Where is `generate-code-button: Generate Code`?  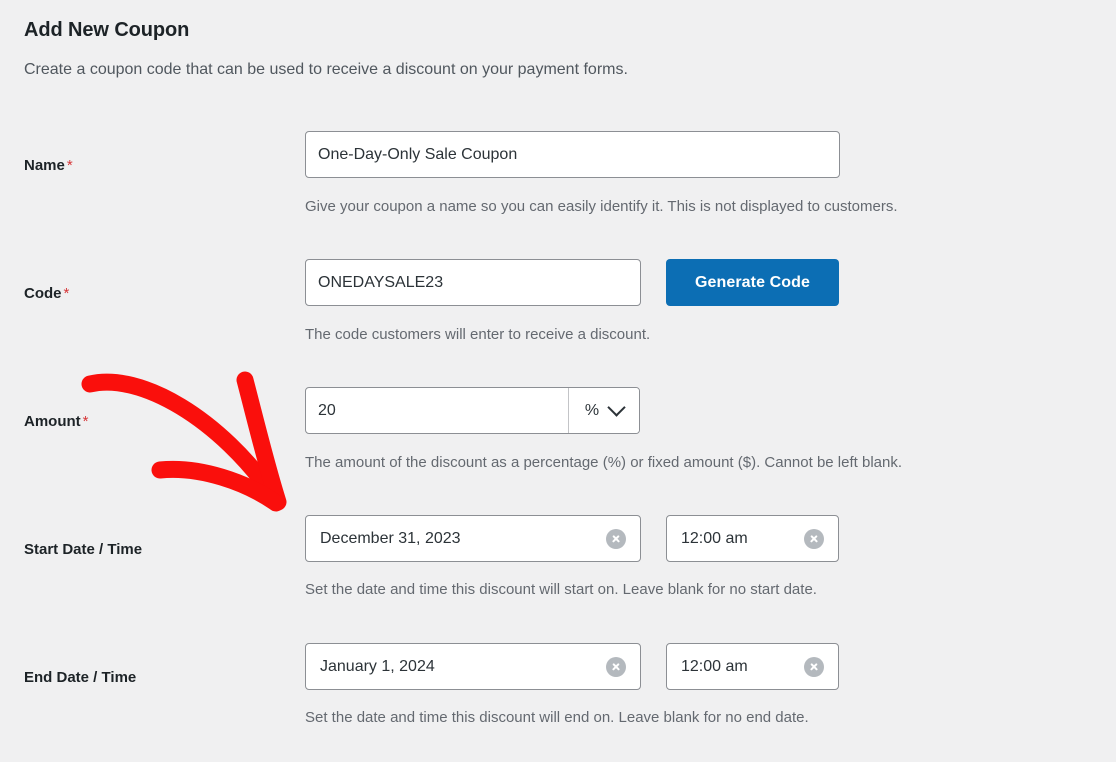
generate-code-button: Generate Code is located at coordinates (752, 282).